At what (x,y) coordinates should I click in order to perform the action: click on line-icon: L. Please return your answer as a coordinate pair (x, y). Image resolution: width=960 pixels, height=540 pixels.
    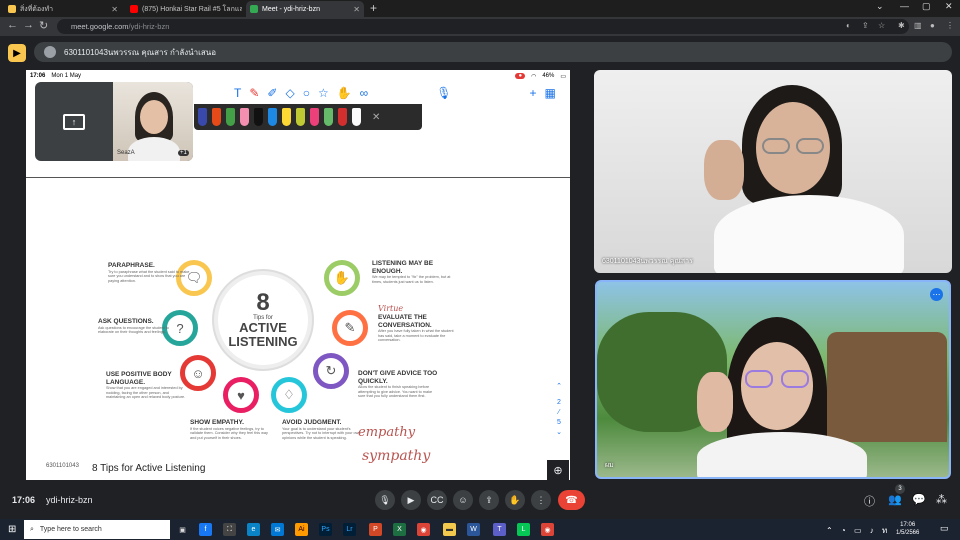
    Looking at the image, I should click on (523, 529).